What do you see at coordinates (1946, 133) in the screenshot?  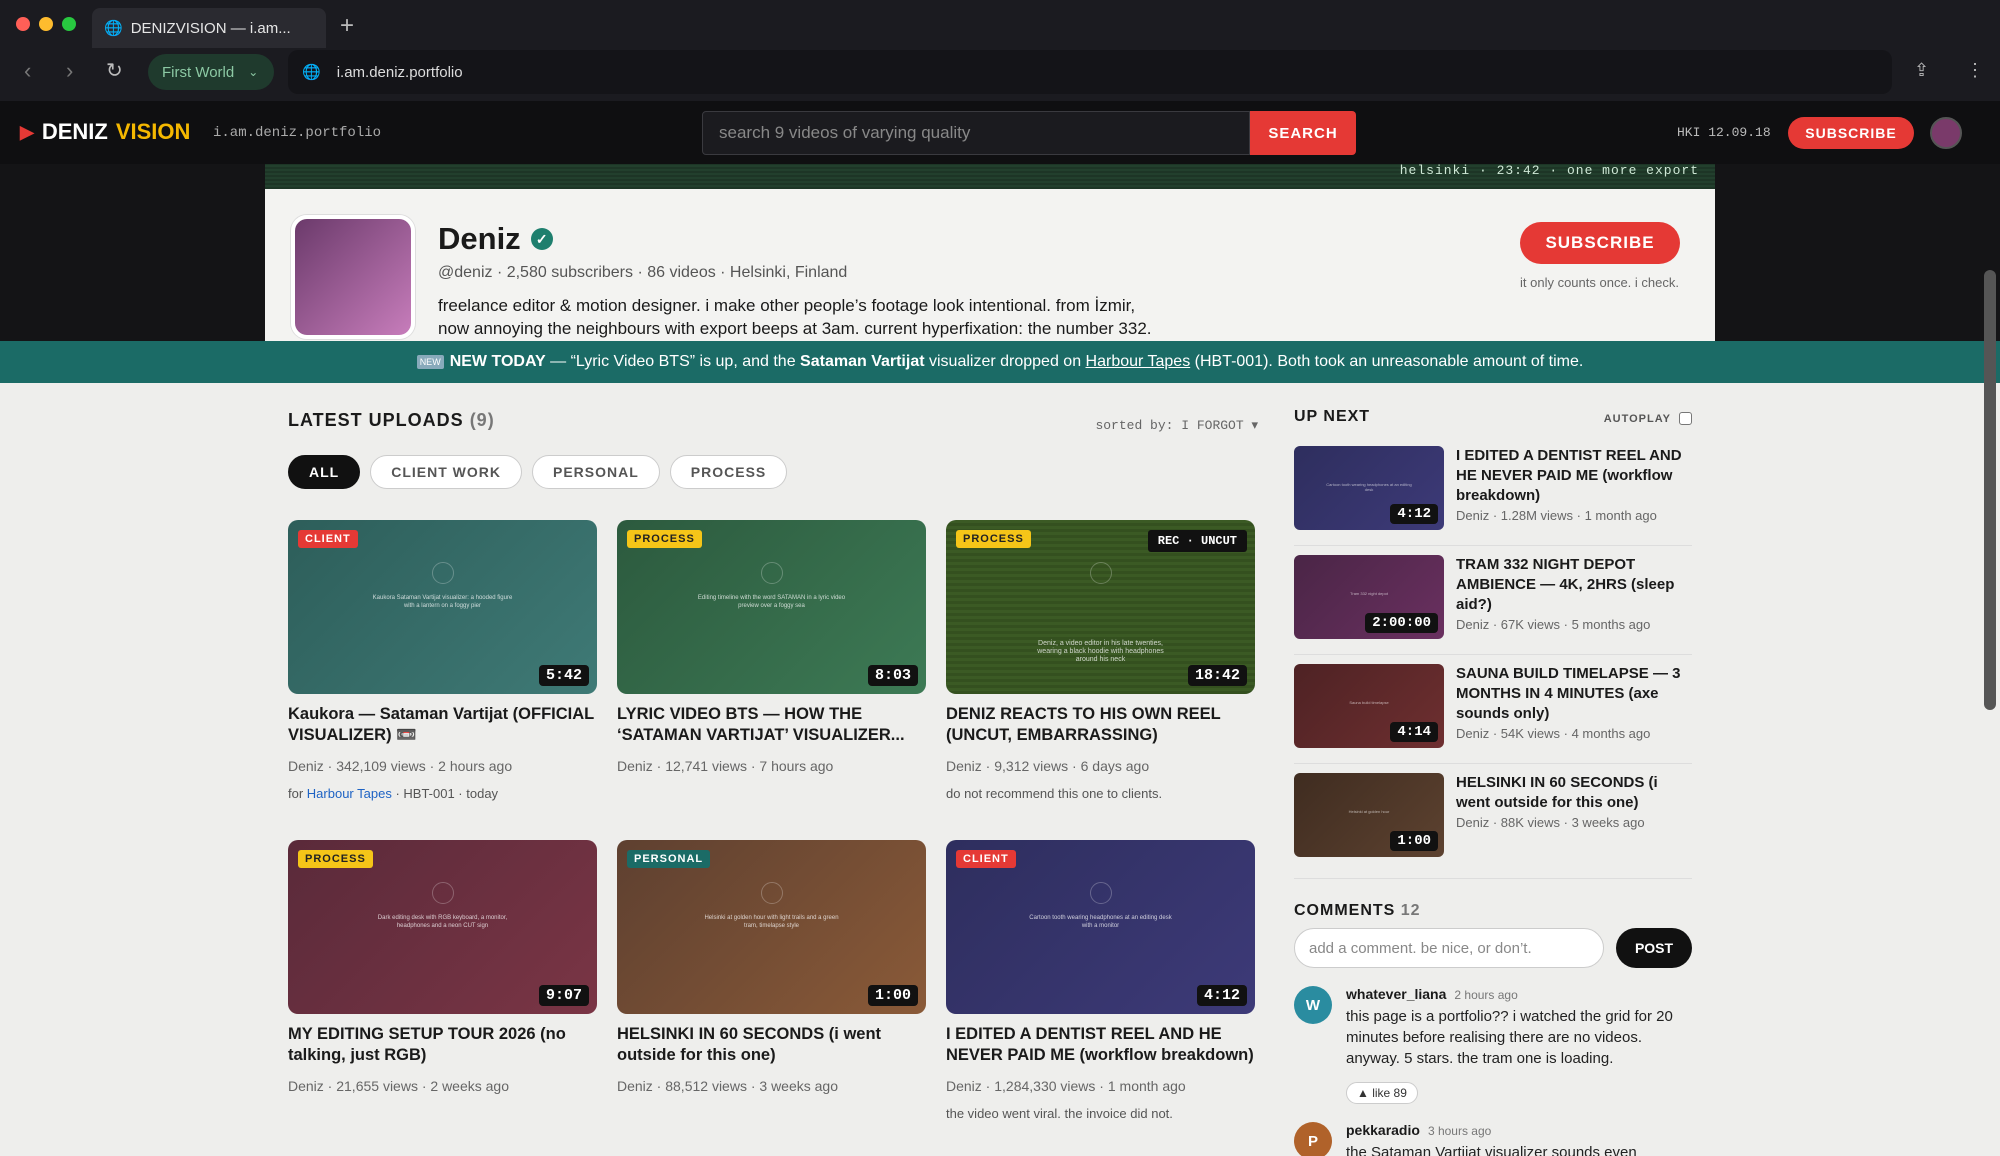 I see `user-avatar` at bounding box center [1946, 133].